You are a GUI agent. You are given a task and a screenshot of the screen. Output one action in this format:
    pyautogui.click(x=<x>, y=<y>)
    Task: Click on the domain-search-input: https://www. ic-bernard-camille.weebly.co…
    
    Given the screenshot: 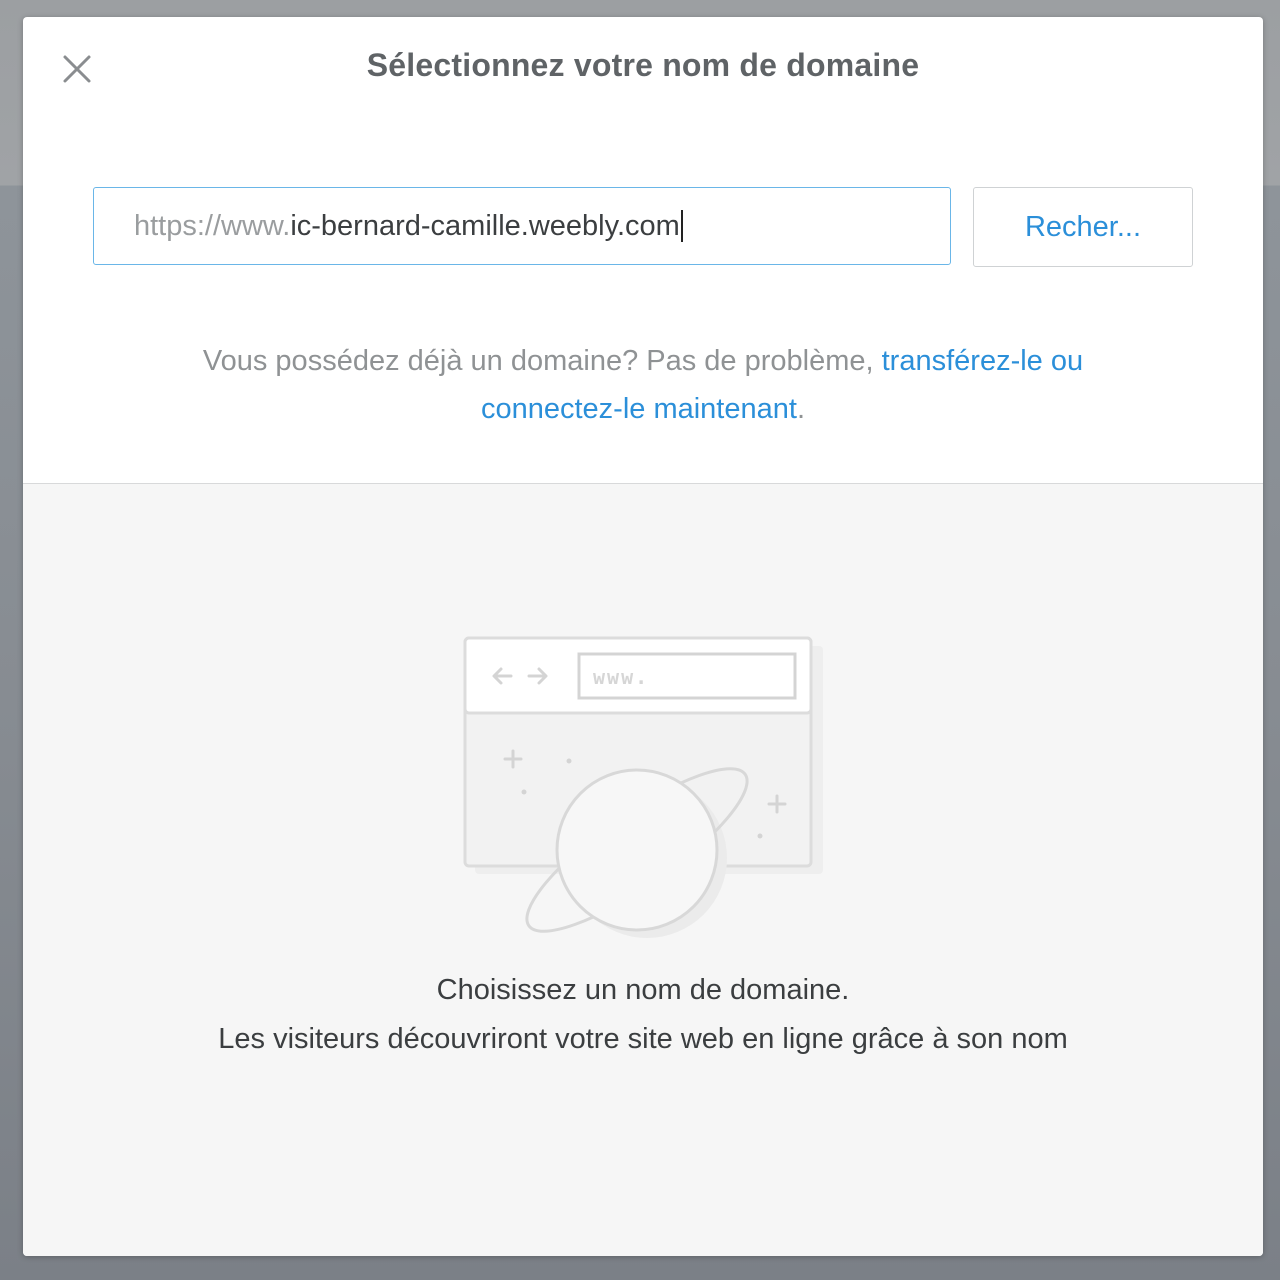 What is the action you would take?
    pyautogui.click(x=522, y=226)
    